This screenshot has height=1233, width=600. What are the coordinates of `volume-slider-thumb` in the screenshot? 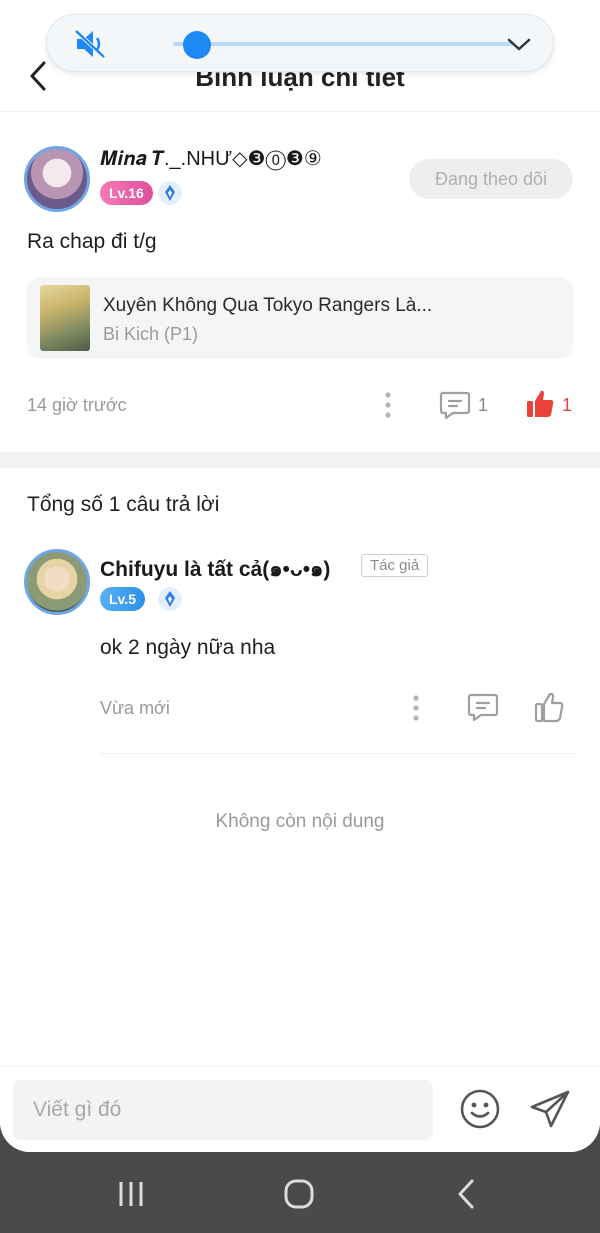 It's located at (196, 45).